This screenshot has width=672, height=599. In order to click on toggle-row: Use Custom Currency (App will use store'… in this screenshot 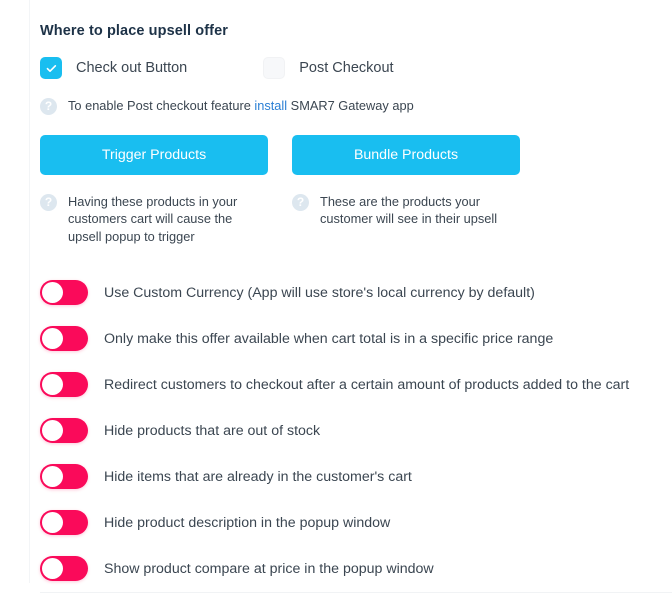, I will do `click(356, 293)`.